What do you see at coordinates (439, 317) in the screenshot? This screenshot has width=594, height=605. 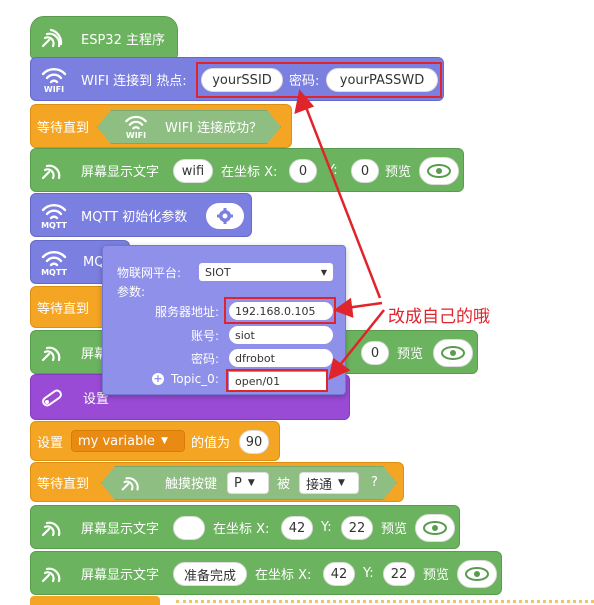 I see `annotation-text: 改成自己的哦` at bounding box center [439, 317].